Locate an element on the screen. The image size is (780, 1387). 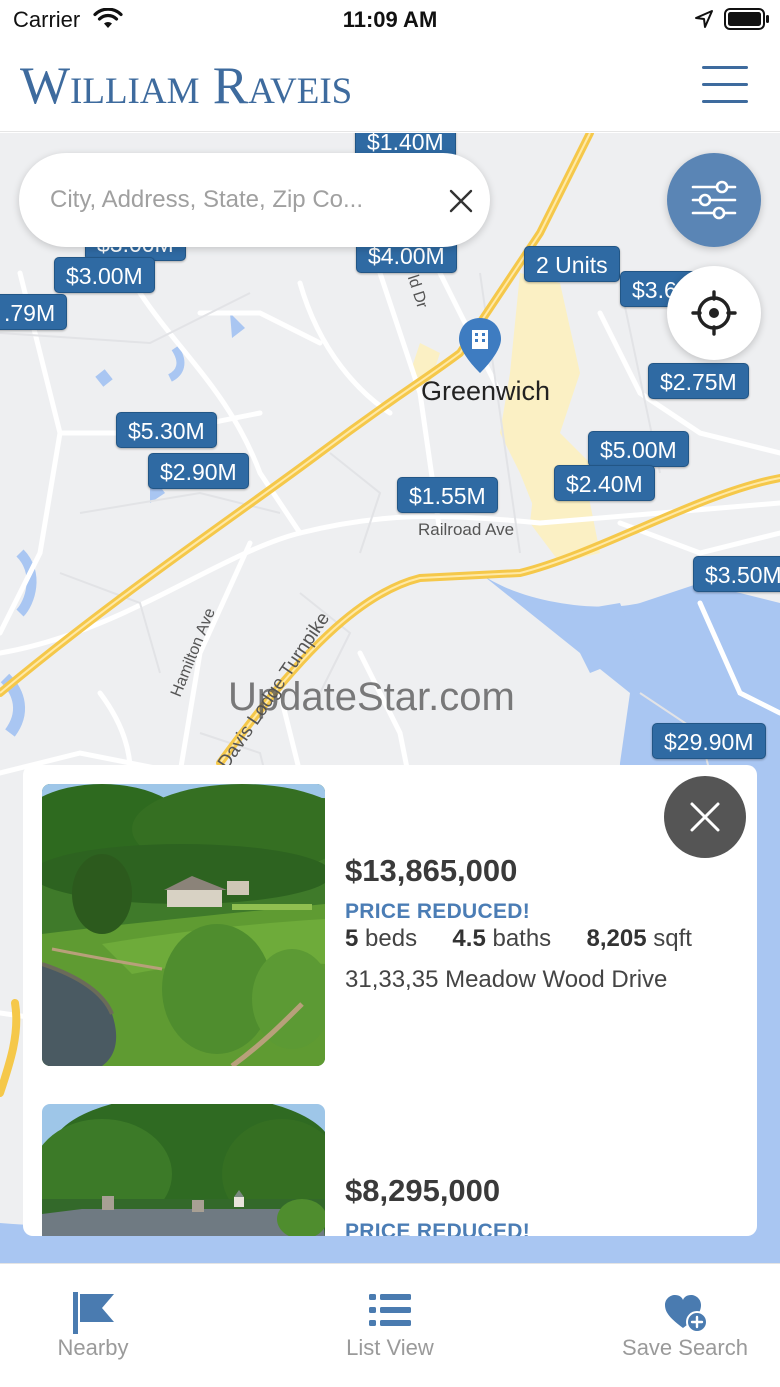
tab-nearby: Nearby is located at coordinates (93, 1325).